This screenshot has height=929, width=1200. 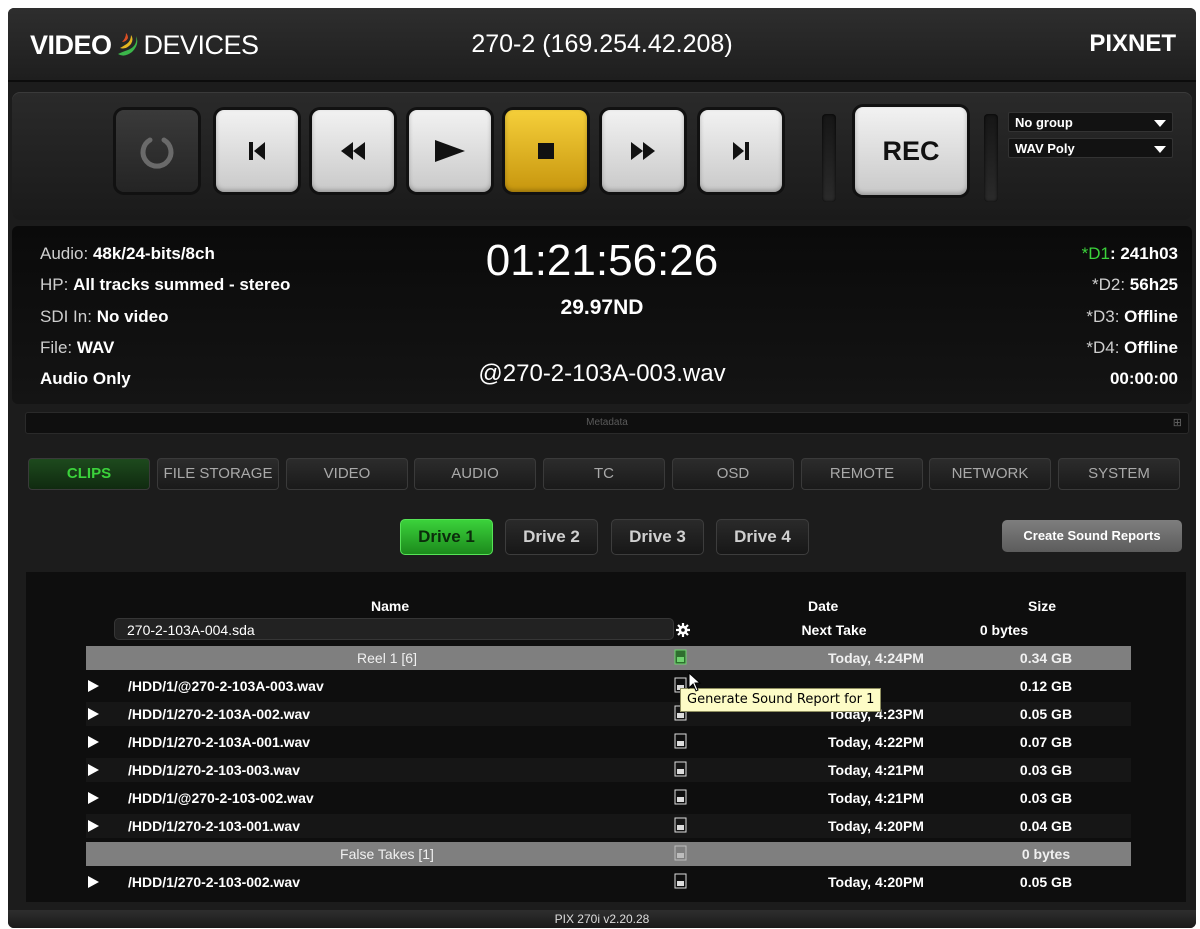 What do you see at coordinates (1177, 423) in the screenshot?
I see `expand-icon: ⊞` at bounding box center [1177, 423].